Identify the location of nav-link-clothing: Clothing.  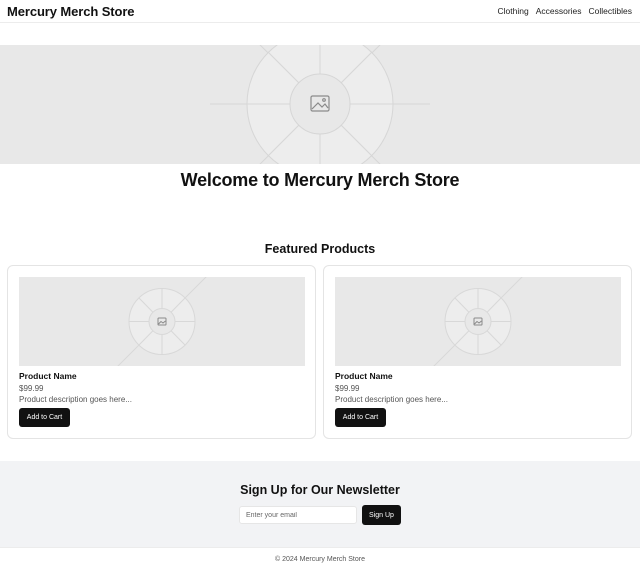
(513, 11).